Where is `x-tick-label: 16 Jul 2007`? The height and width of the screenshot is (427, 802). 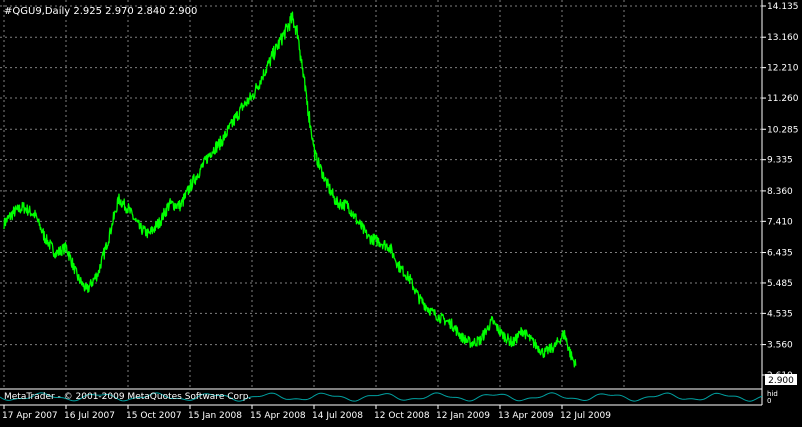 x-tick-label: 16 Jul 2007 is located at coordinates (89, 416).